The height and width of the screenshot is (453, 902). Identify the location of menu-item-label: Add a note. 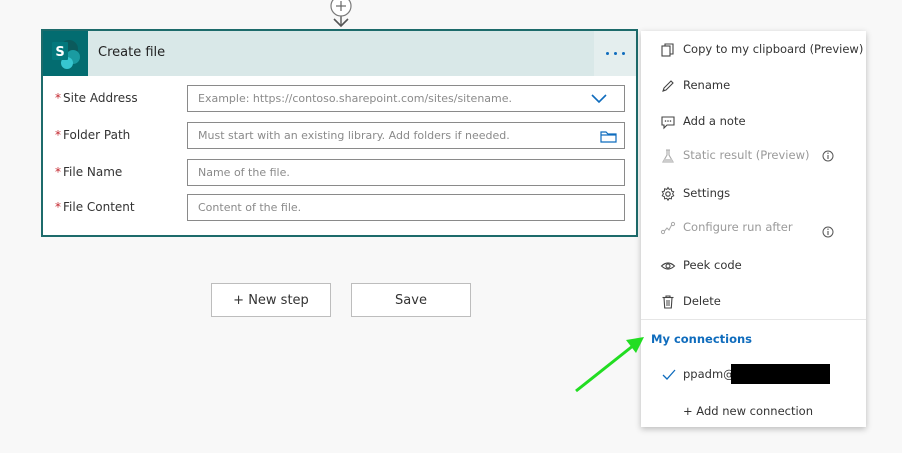
(714, 121).